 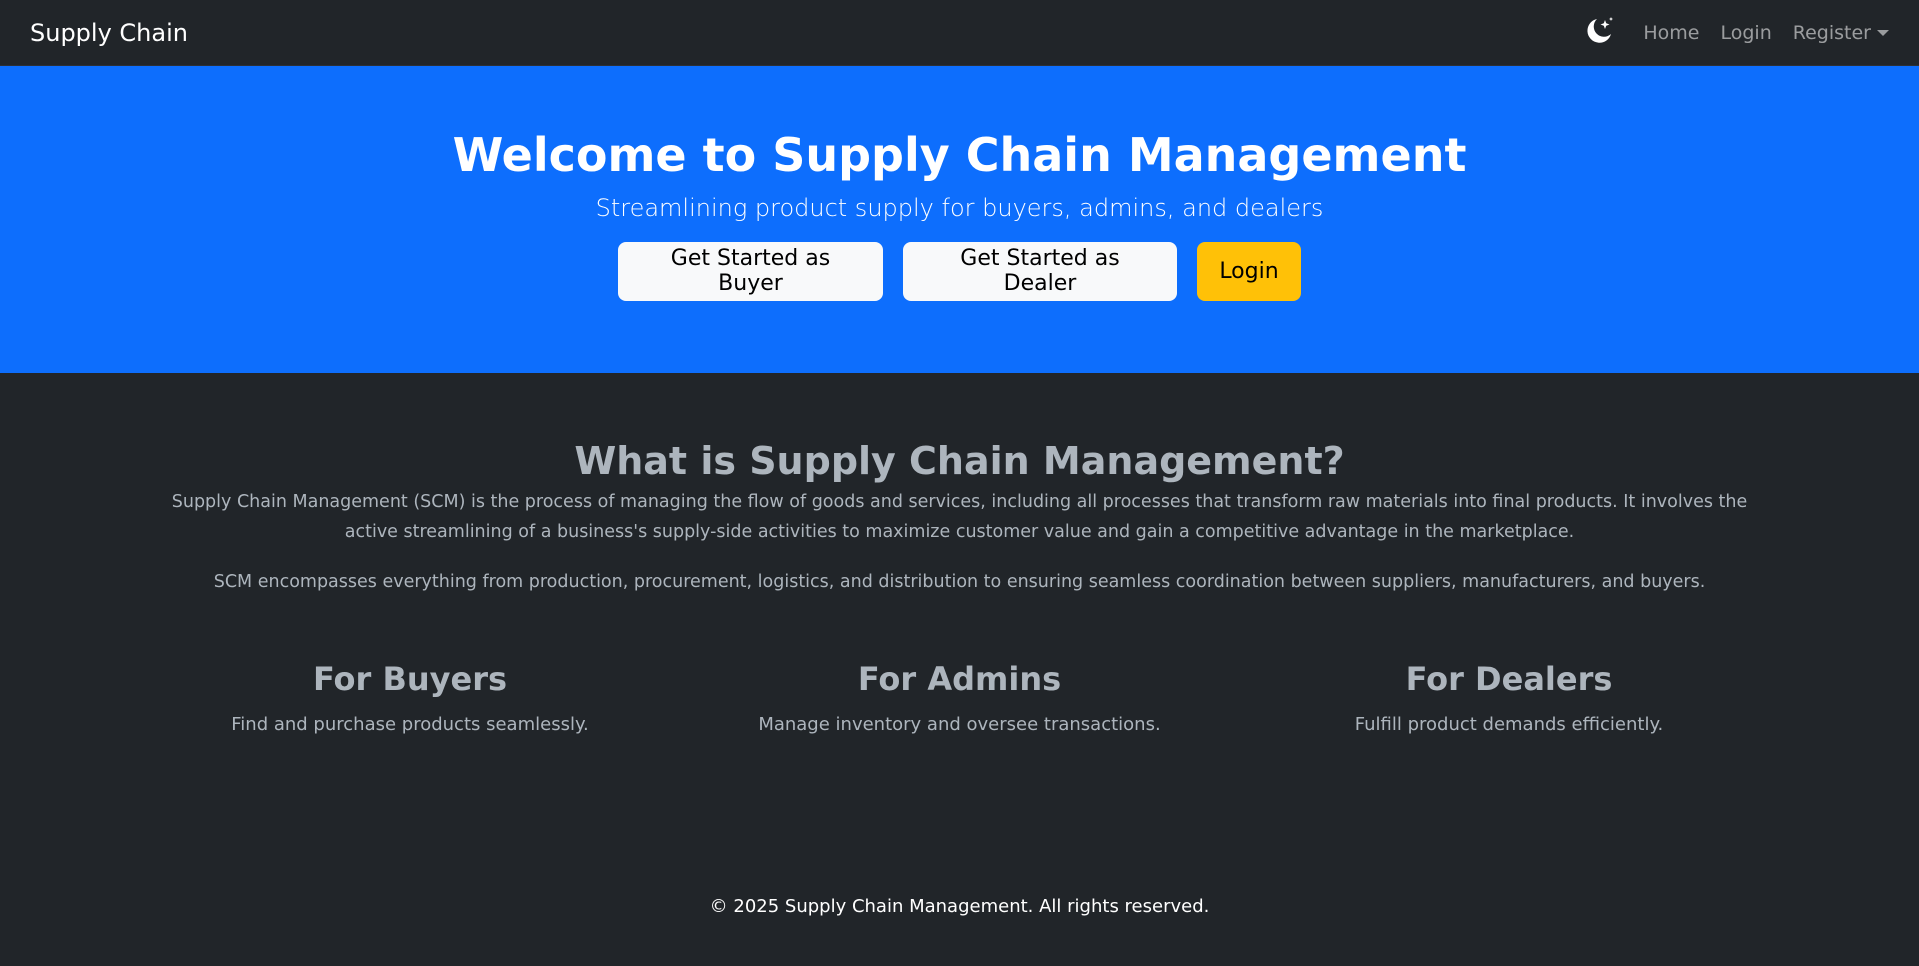 What do you see at coordinates (1746, 33) in the screenshot?
I see `nav-login-link: Login` at bounding box center [1746, 33].